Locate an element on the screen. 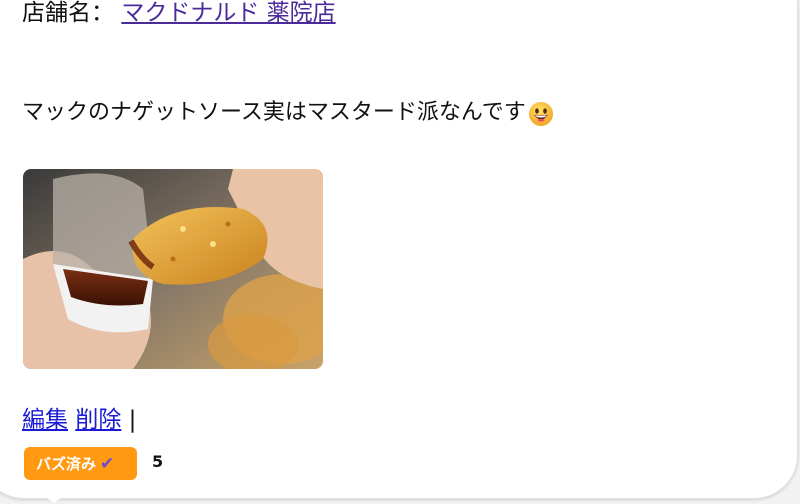  store-name-link: マクドナルド 薬院店 is located at coordinates (228, 13).